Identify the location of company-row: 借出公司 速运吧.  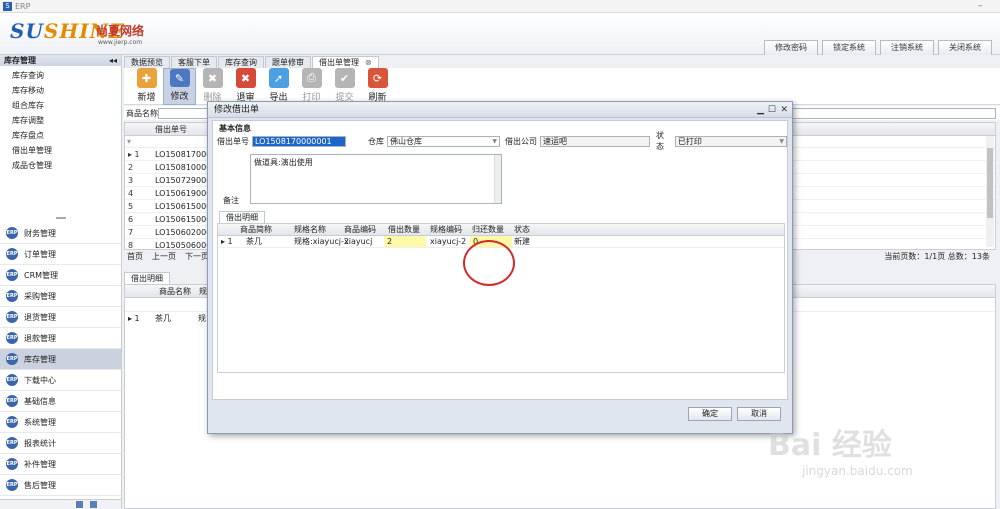
(577, 141).